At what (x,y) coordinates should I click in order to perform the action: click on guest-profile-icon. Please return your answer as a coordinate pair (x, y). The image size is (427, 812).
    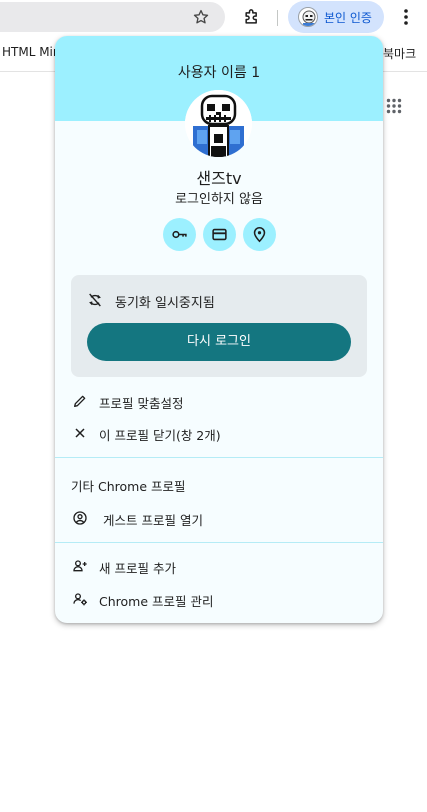
    Looking at the image, I should click on (80, 518).